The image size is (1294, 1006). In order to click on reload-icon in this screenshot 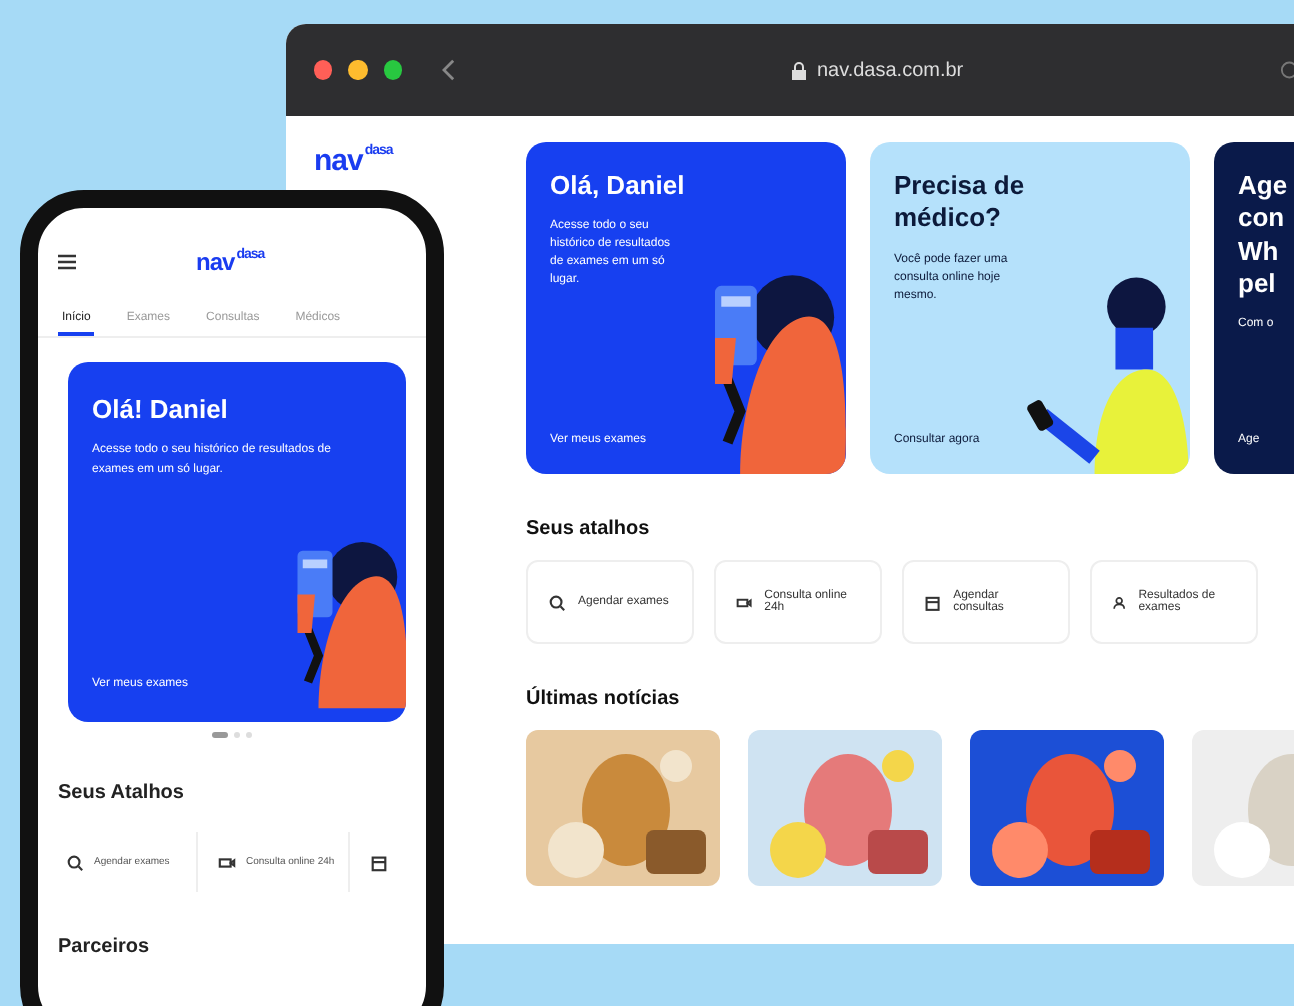, I will do `click(1286, 70)`.